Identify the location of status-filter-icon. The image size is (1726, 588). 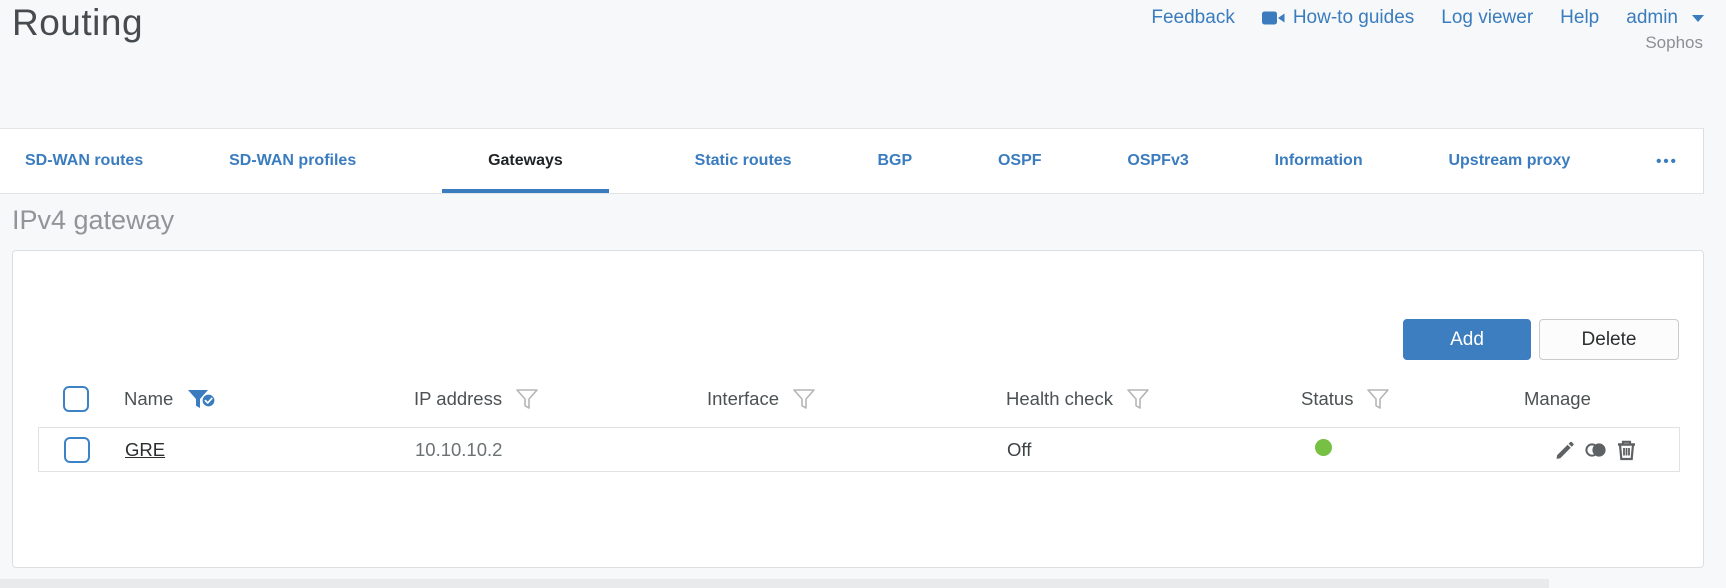
(1378, 399).